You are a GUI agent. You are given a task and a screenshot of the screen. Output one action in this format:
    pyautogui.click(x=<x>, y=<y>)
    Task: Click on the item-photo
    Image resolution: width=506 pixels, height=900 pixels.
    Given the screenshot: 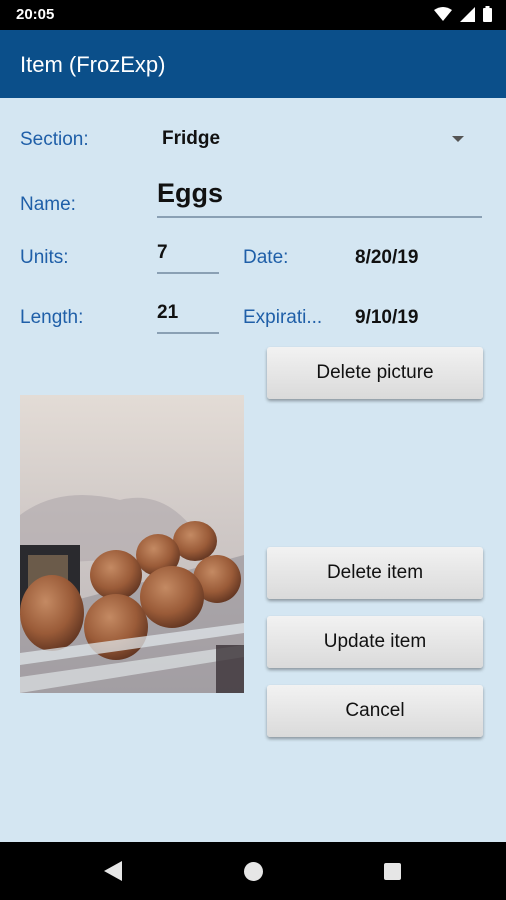 What is the action you would take?
    pyautogui.click(x=132, y=544)
    